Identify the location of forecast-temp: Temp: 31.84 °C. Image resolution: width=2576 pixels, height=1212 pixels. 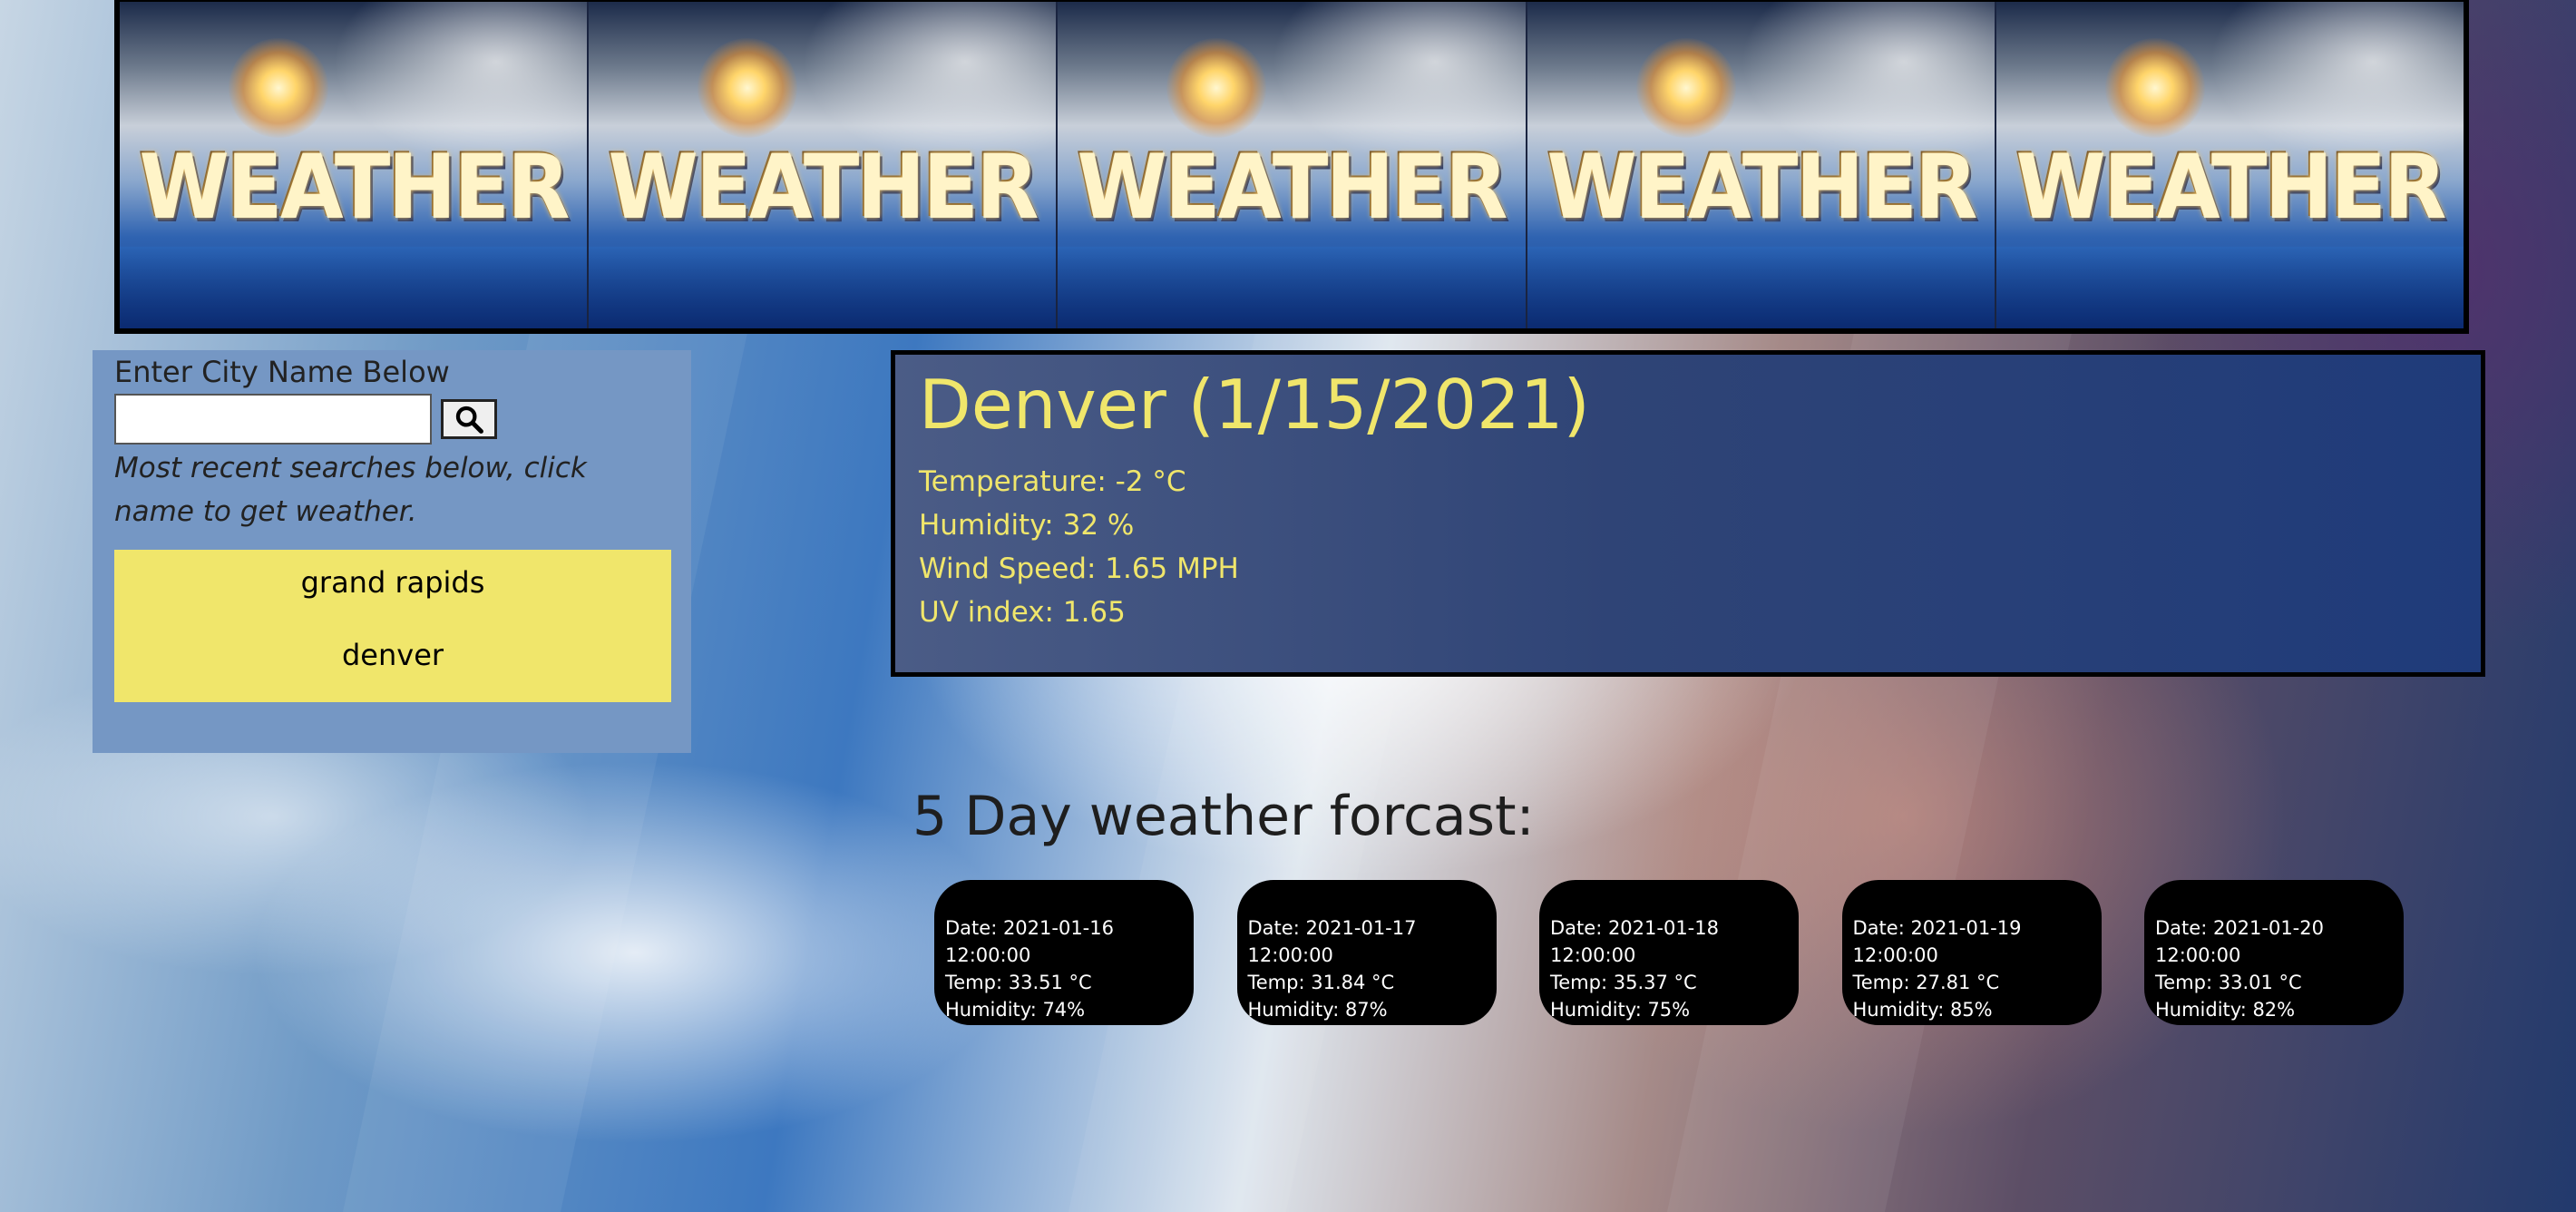
(1321, 982).